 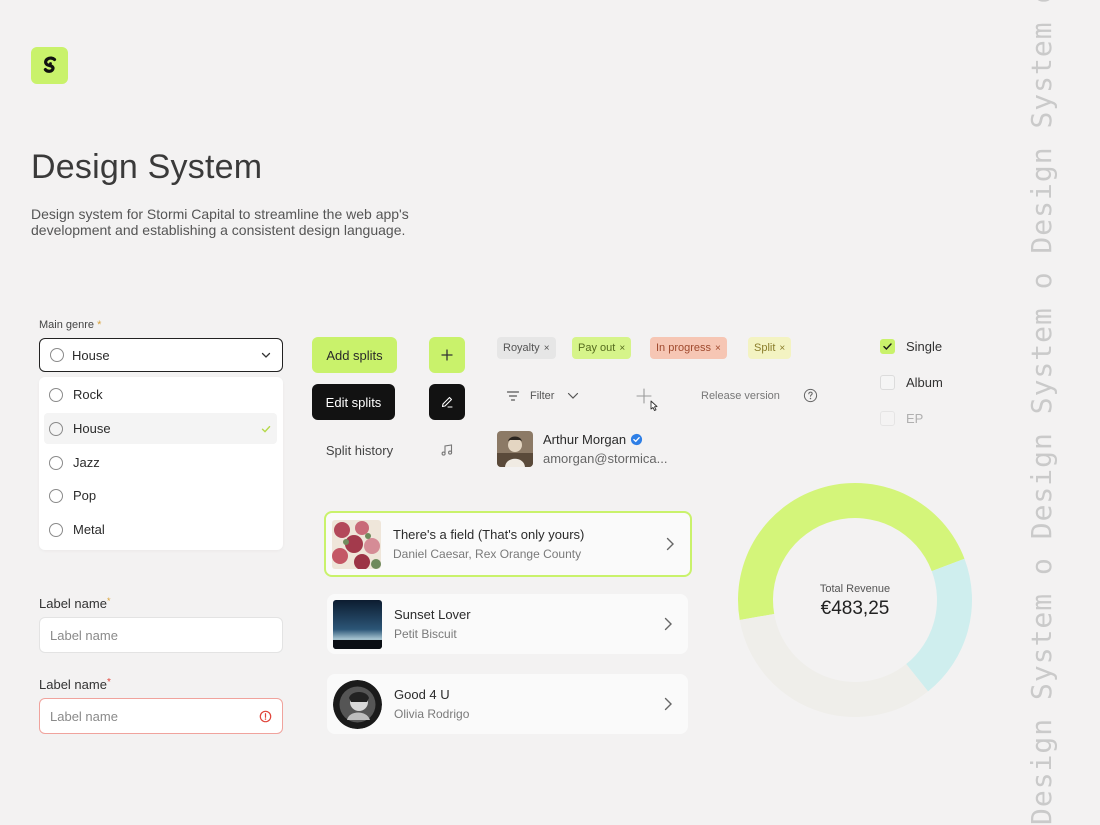 I want to click on genre-option-house: House, so click(x=160, y=428).